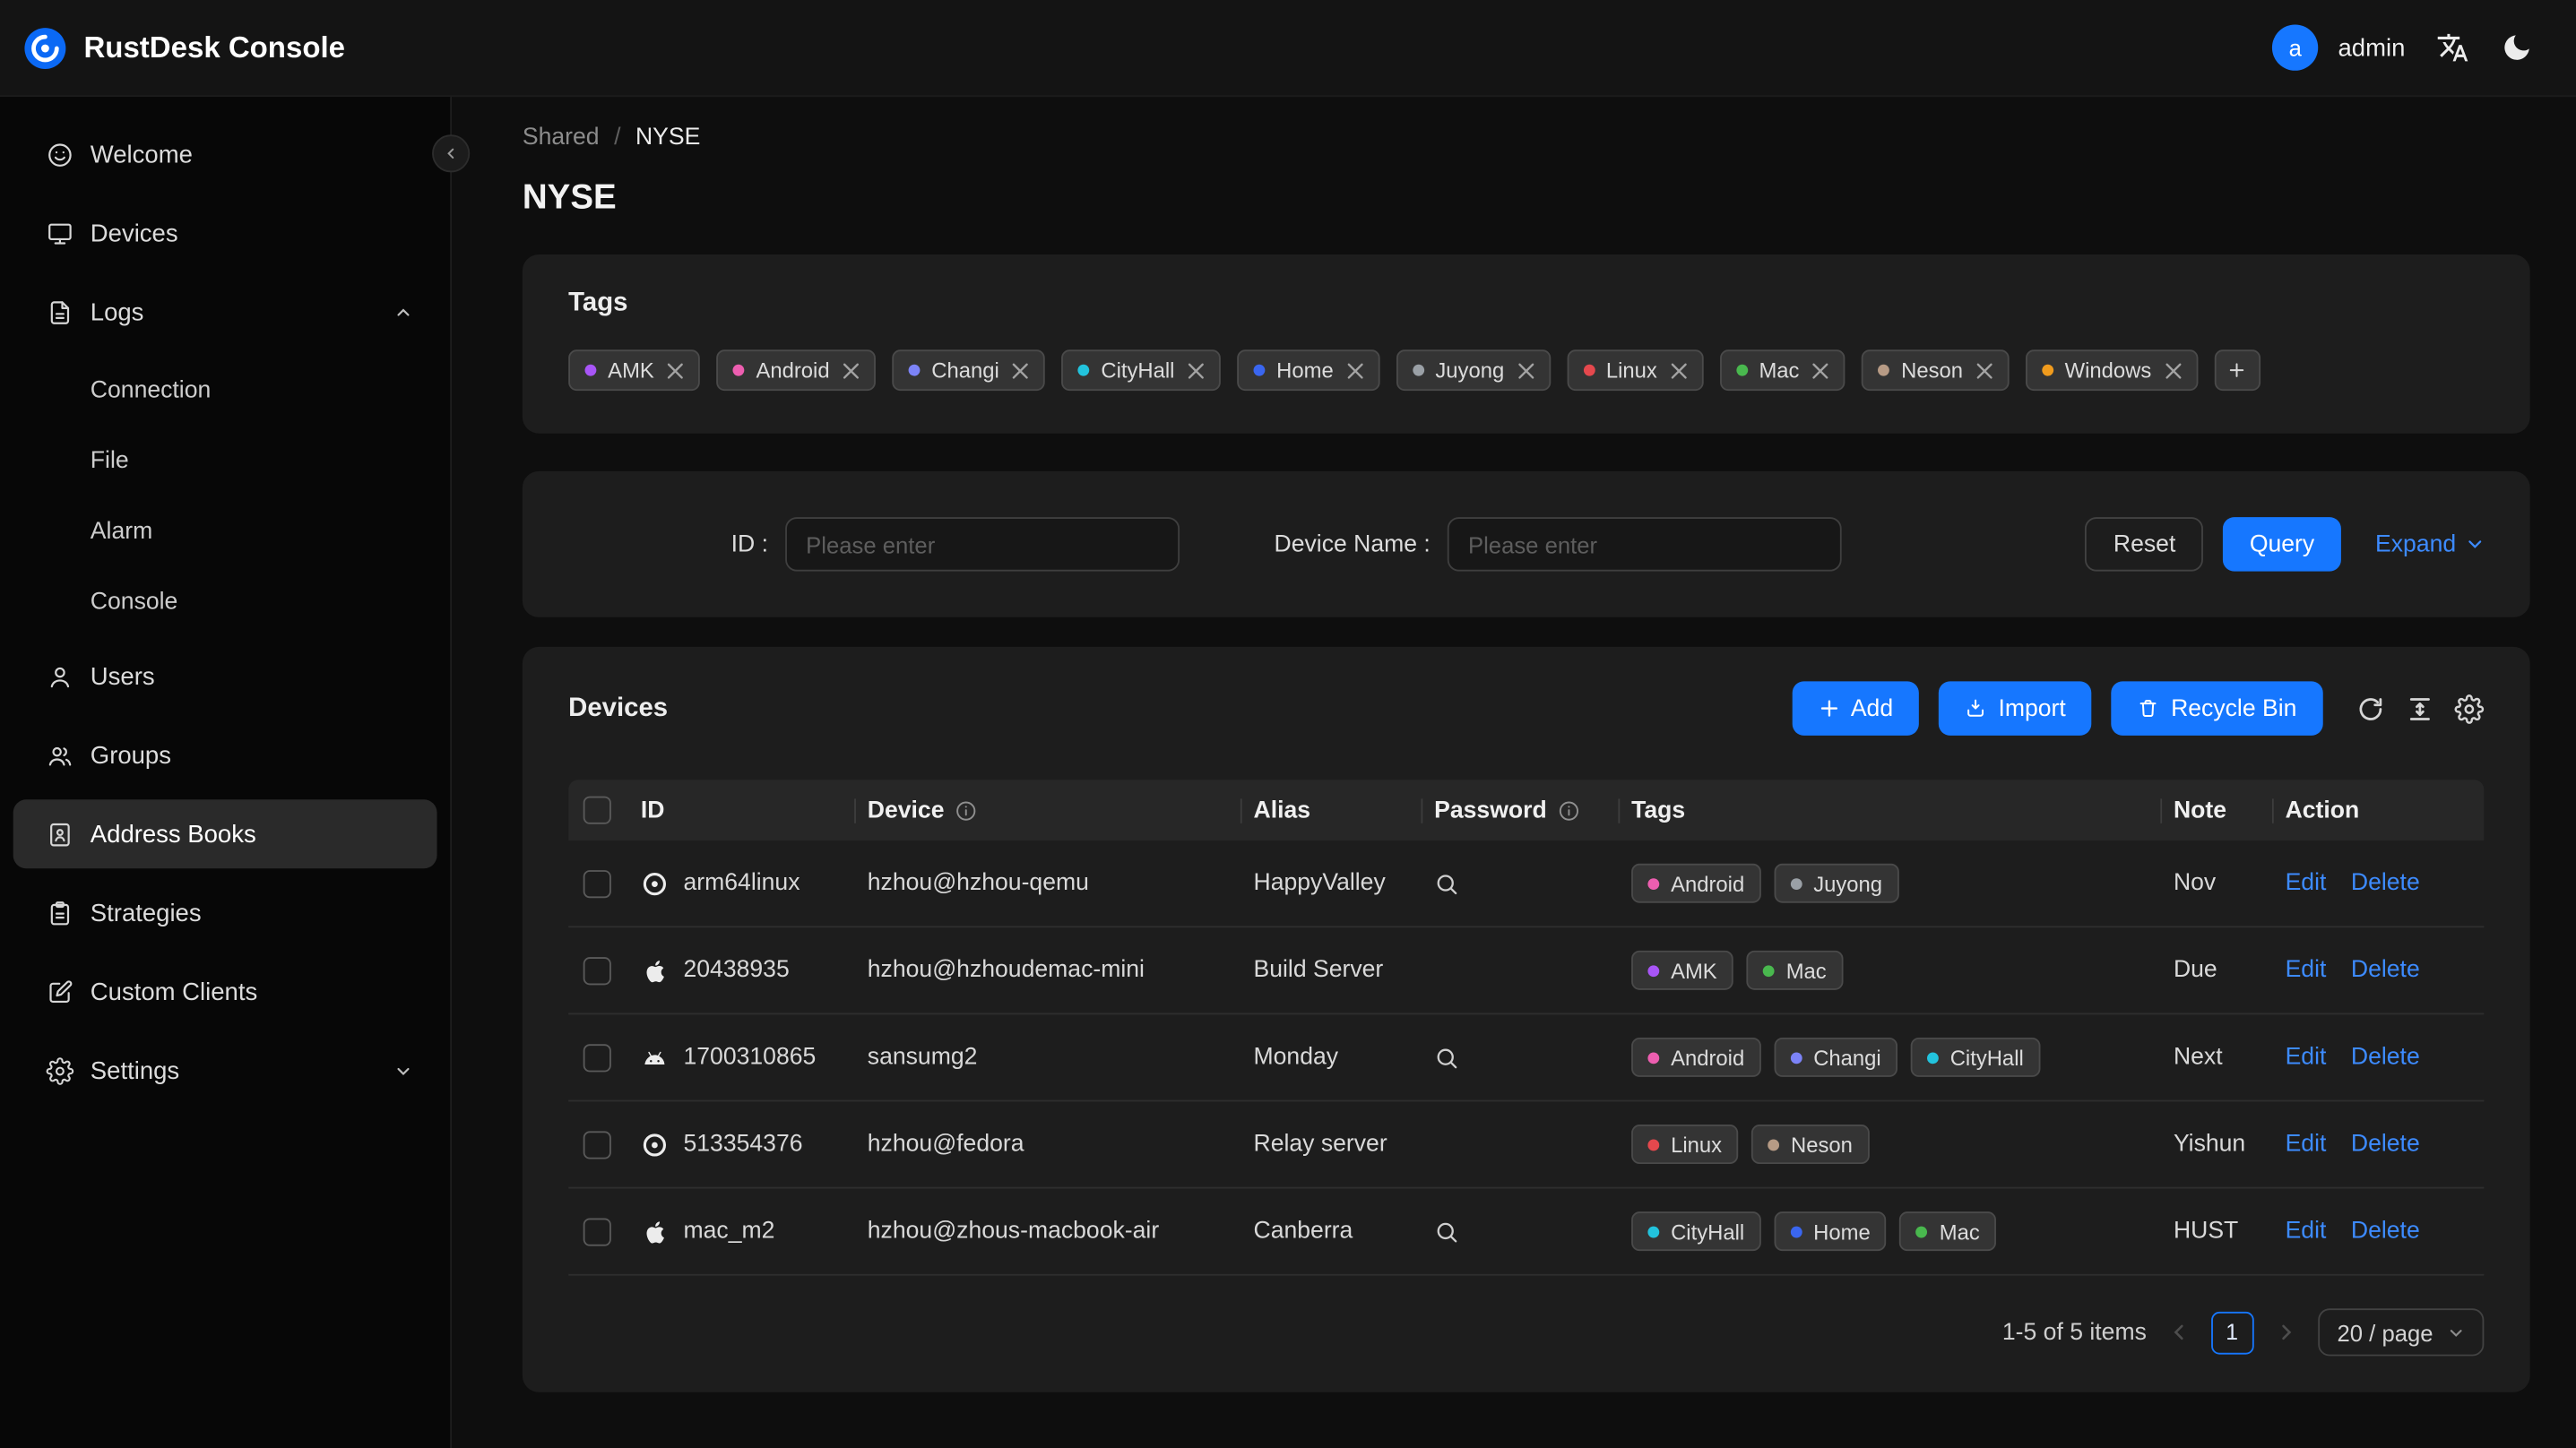 This screenshot has width=2576, height=1448. I want to click on sidebar-subitem-console: Console, so click(225, 601).